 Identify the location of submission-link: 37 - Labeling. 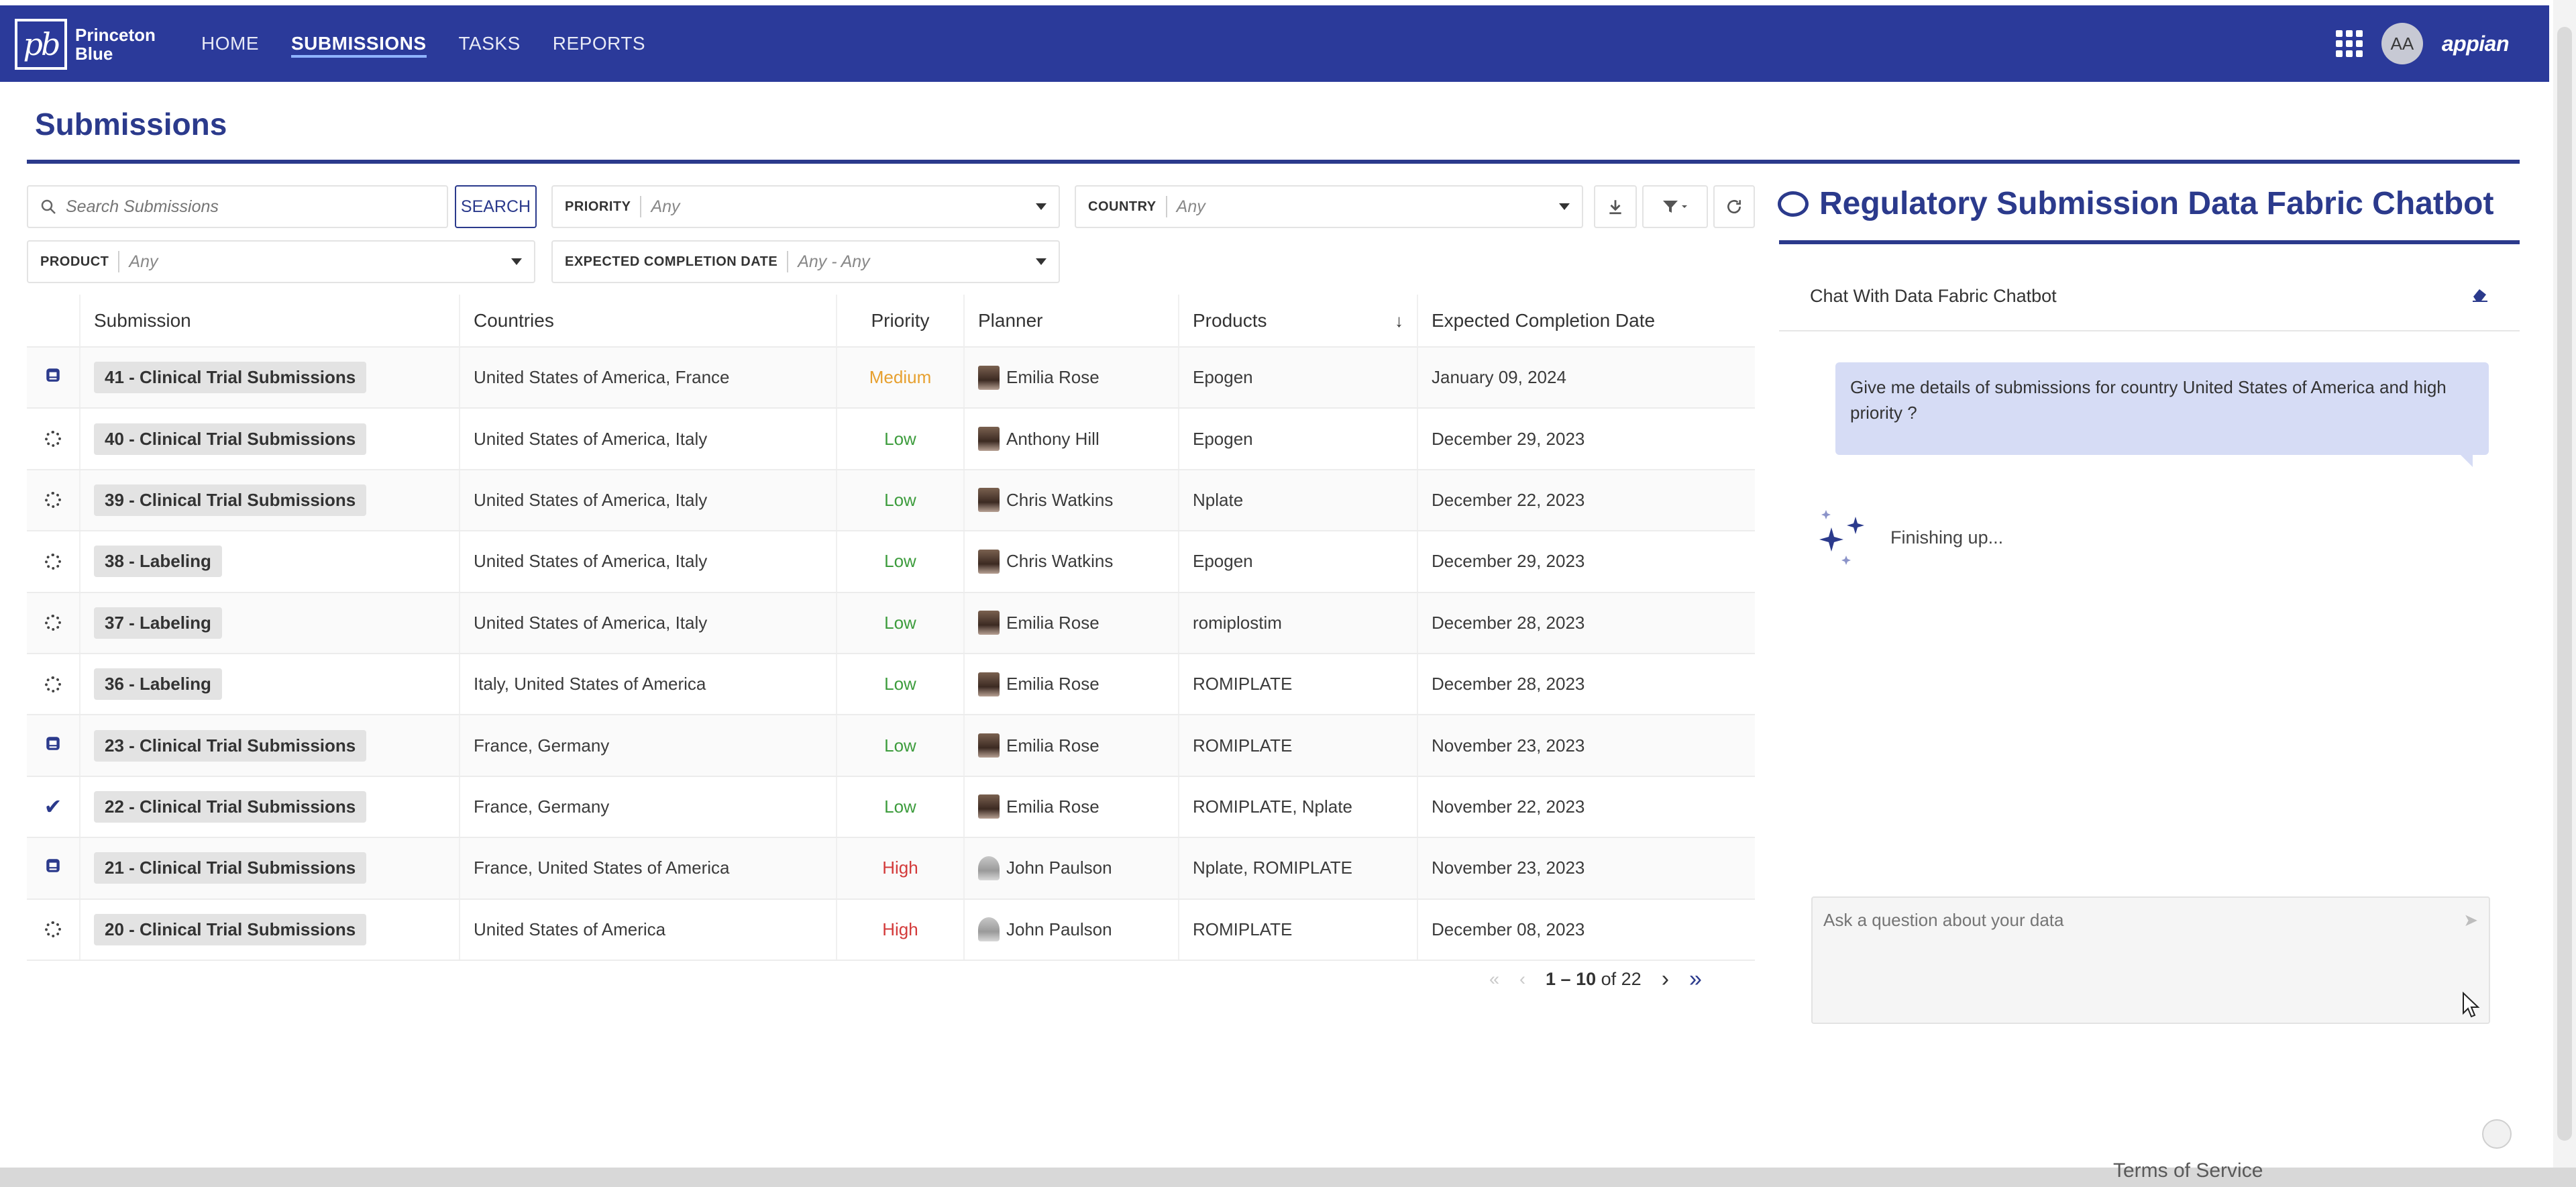
(158, 623).